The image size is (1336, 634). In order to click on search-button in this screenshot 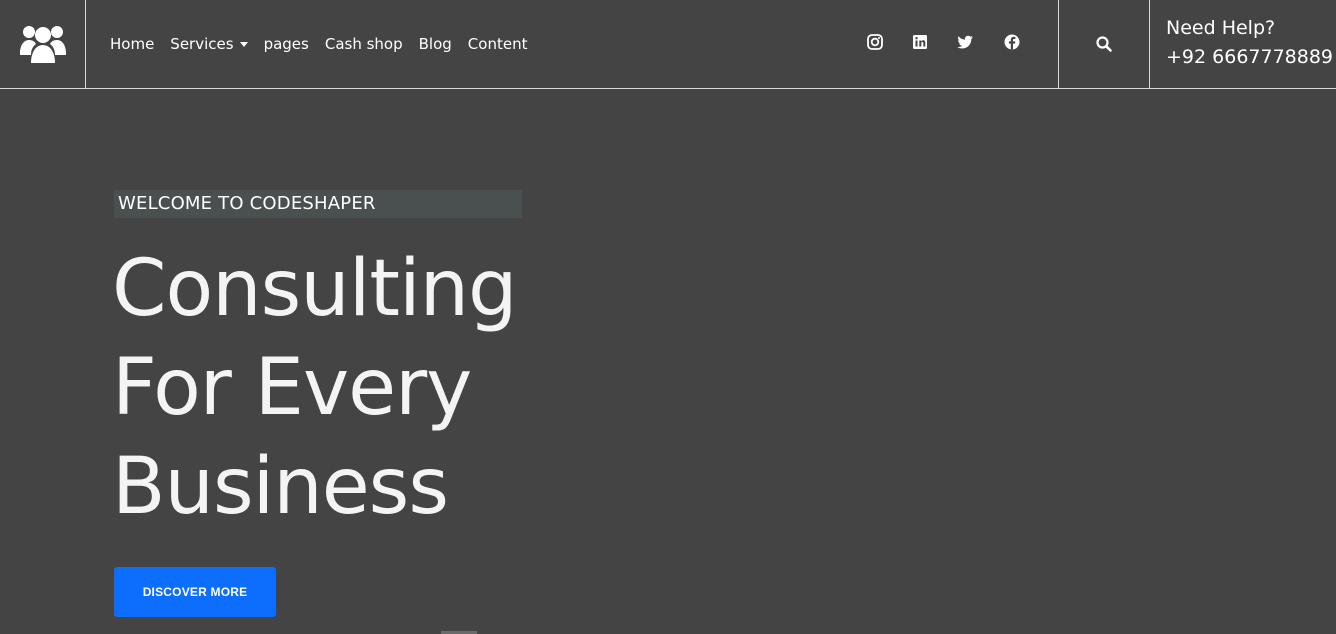, I will do `click(1104, 44)`.